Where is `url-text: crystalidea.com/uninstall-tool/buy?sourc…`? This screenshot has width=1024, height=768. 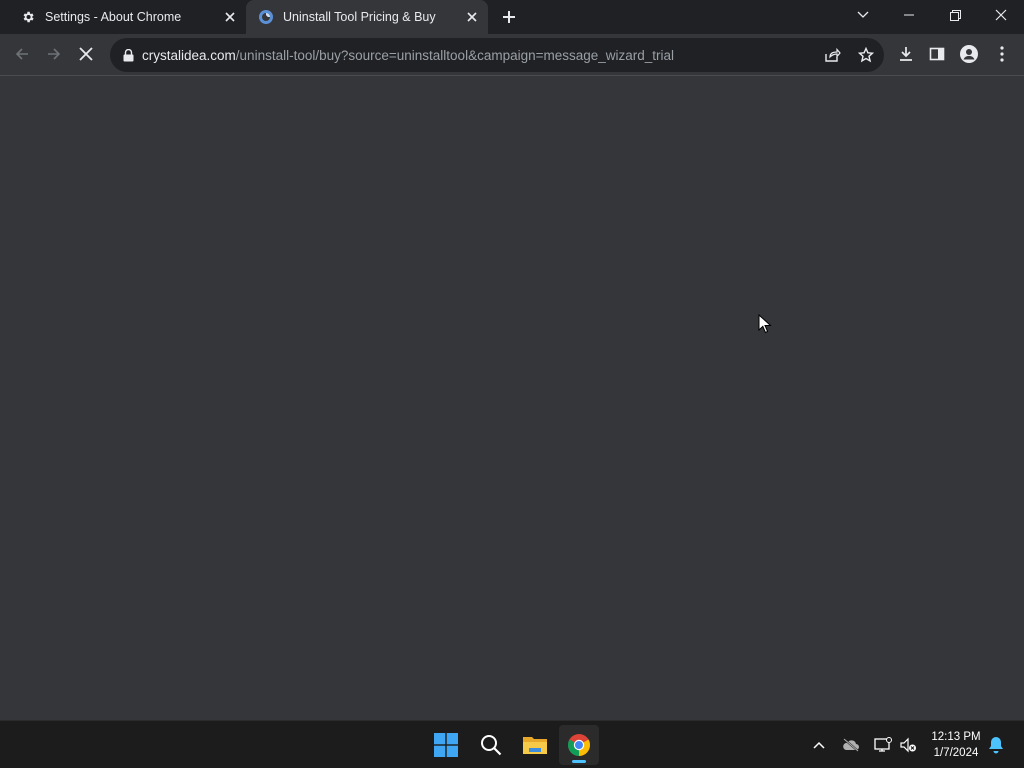
url-text: crystalidea.com/uninstall-tool/buy?sourc… is located at coordinates (408, 55).